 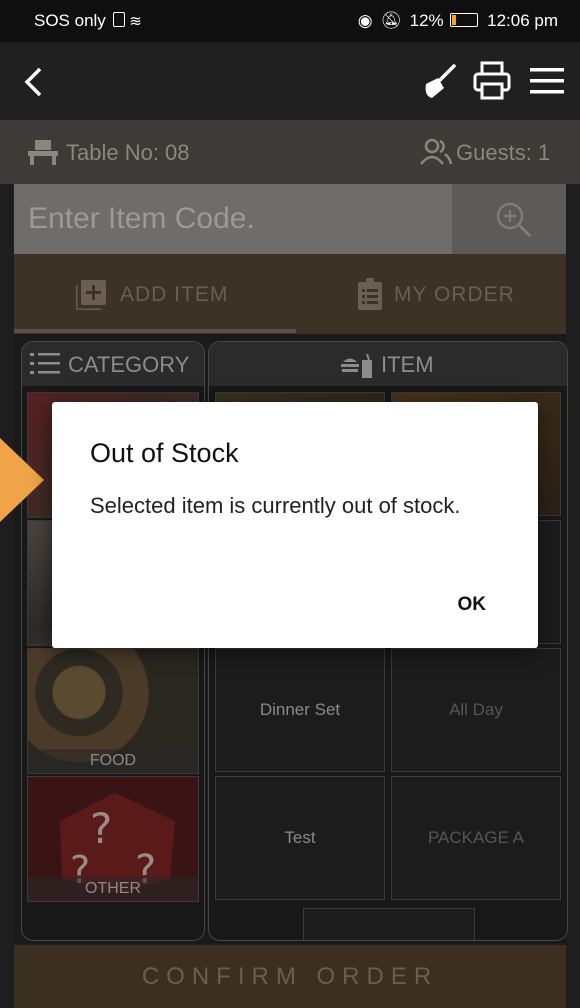 I want to click on tab-add-item: ADD ITEM, so click(x=155, y=294).